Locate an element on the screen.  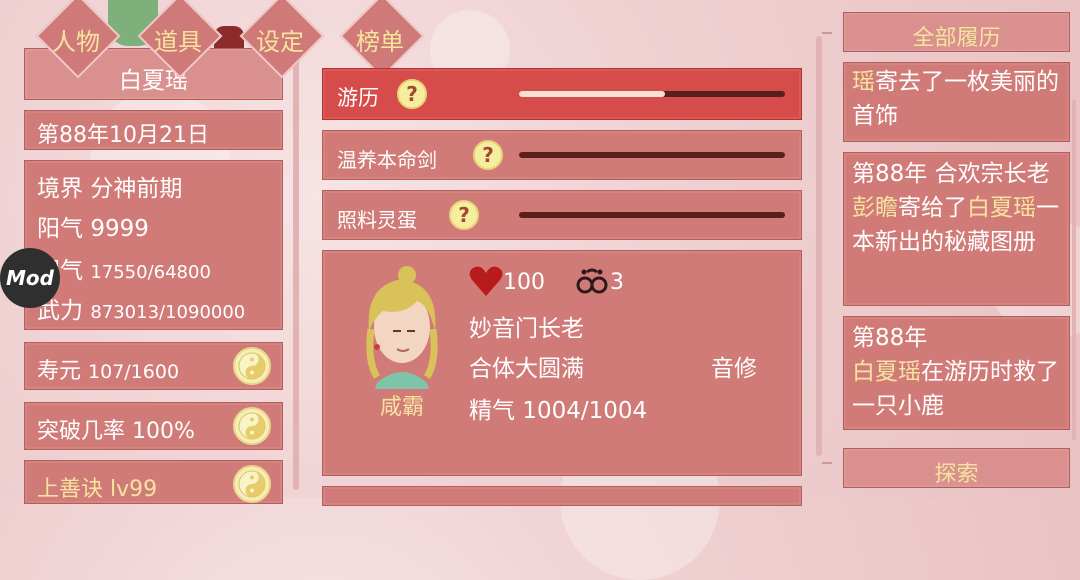
right-scrollbar is located at coordinates (1074, 270).